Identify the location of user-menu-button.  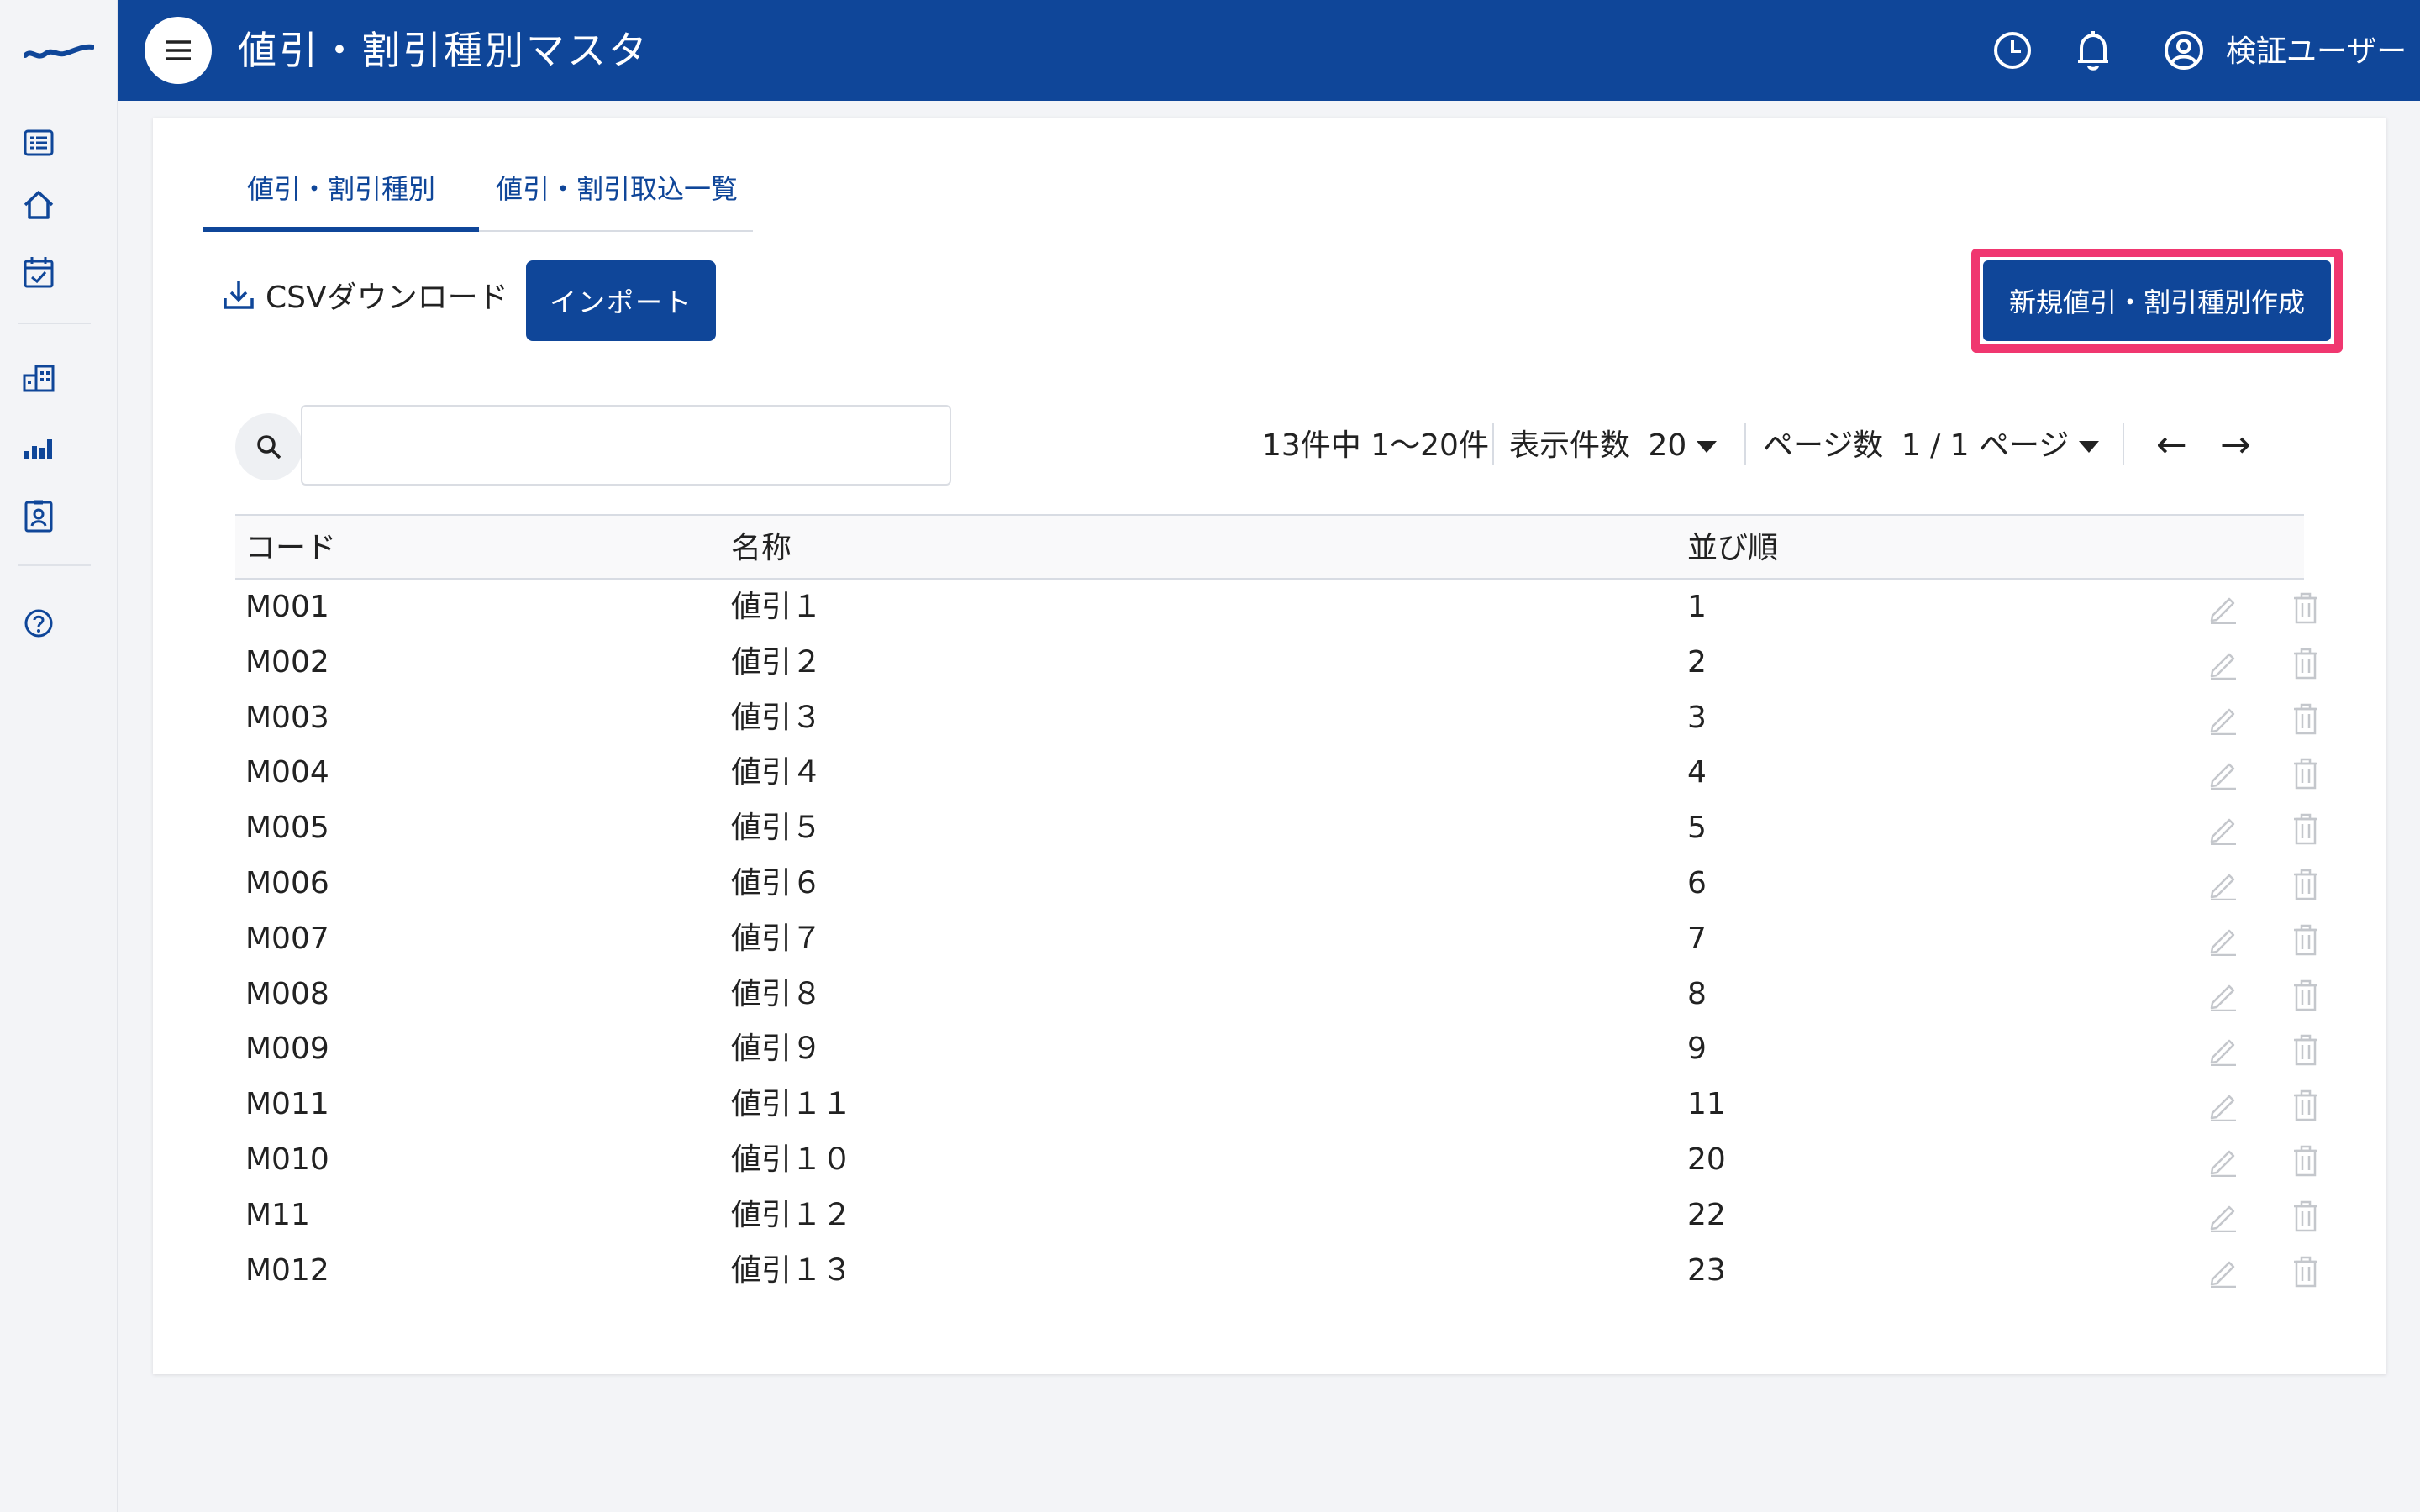
(2183, 50).